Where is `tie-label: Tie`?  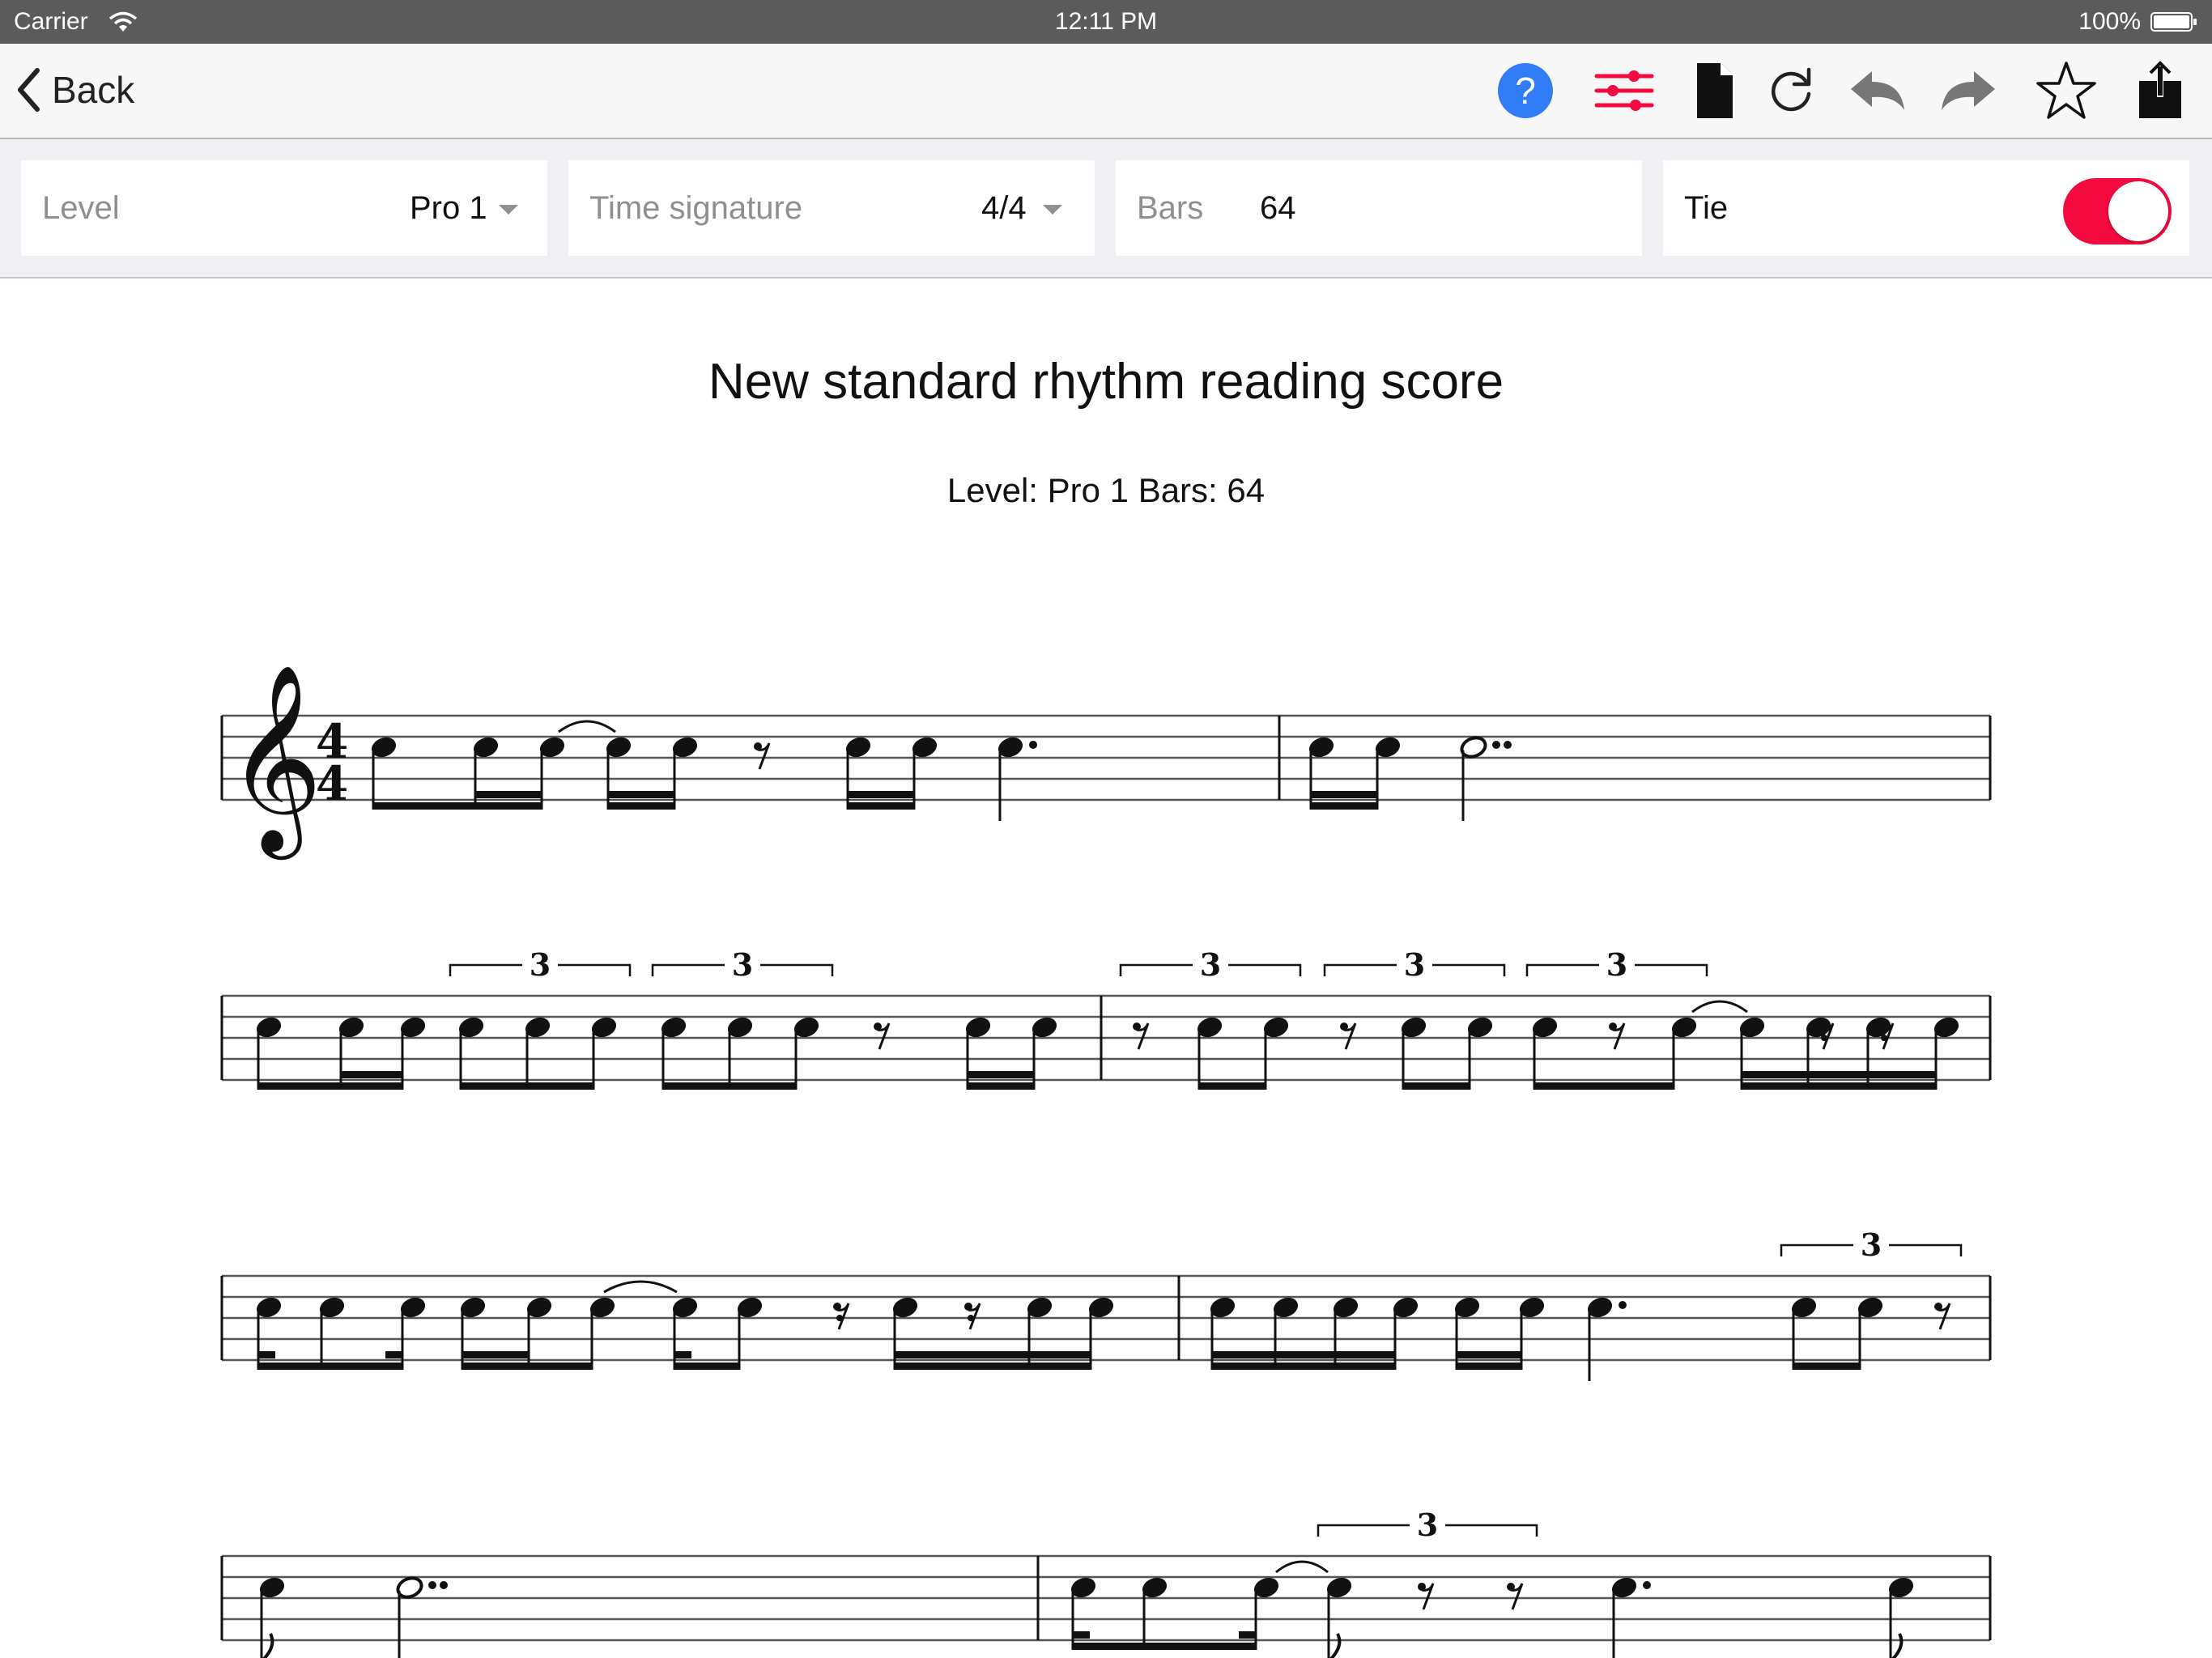 tie-label: Tie is located at coordinates (1707, 208).